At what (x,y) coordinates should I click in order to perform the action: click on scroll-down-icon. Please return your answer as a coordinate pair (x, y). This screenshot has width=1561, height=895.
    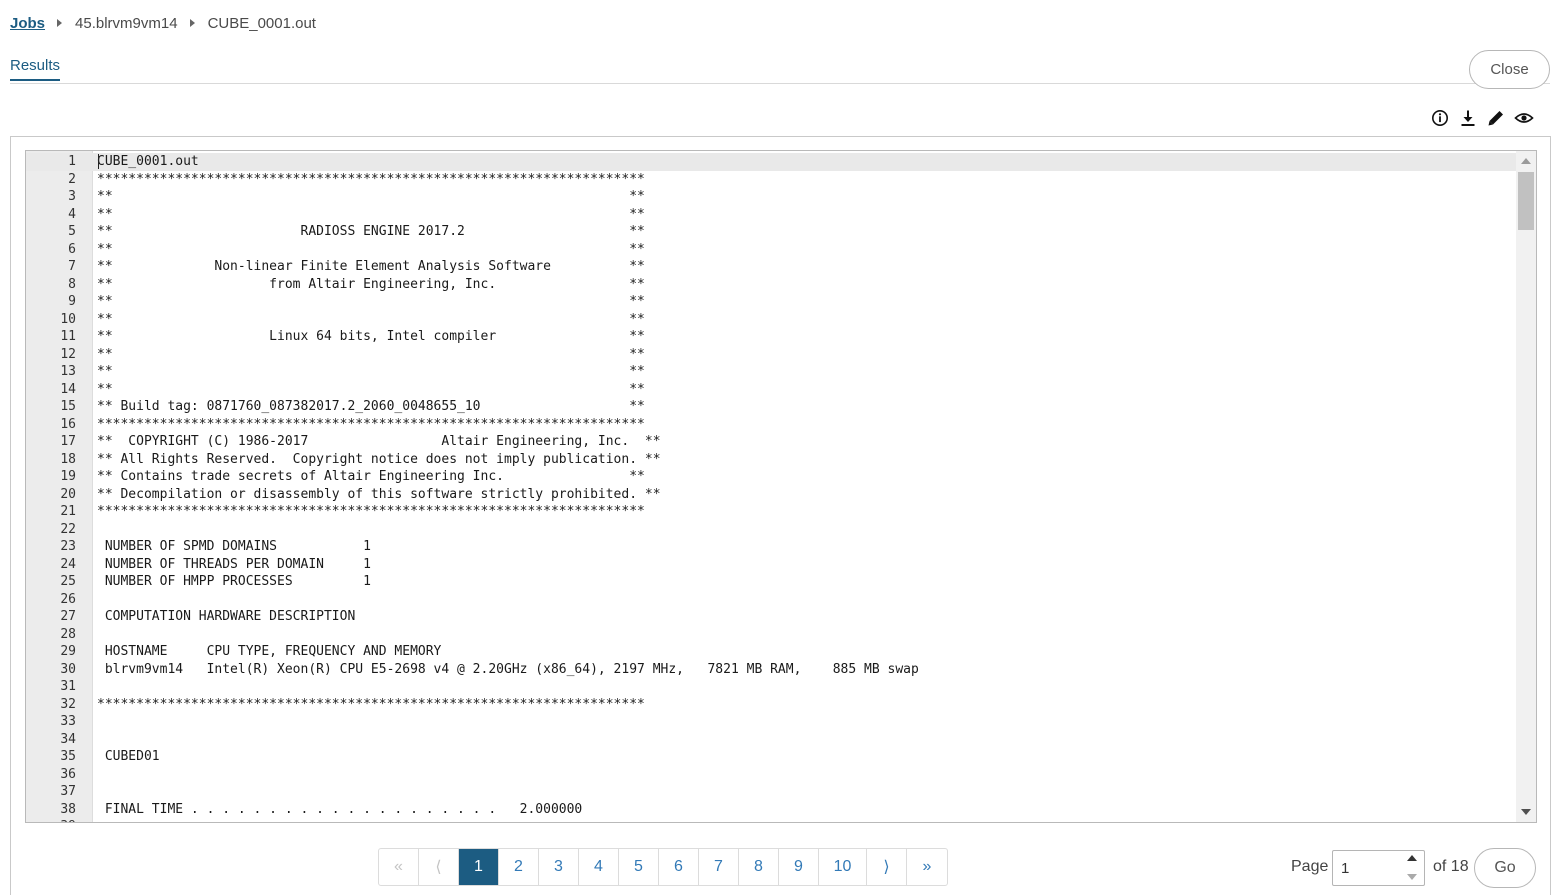
    Looking at the image, I should click on (1526, 812).